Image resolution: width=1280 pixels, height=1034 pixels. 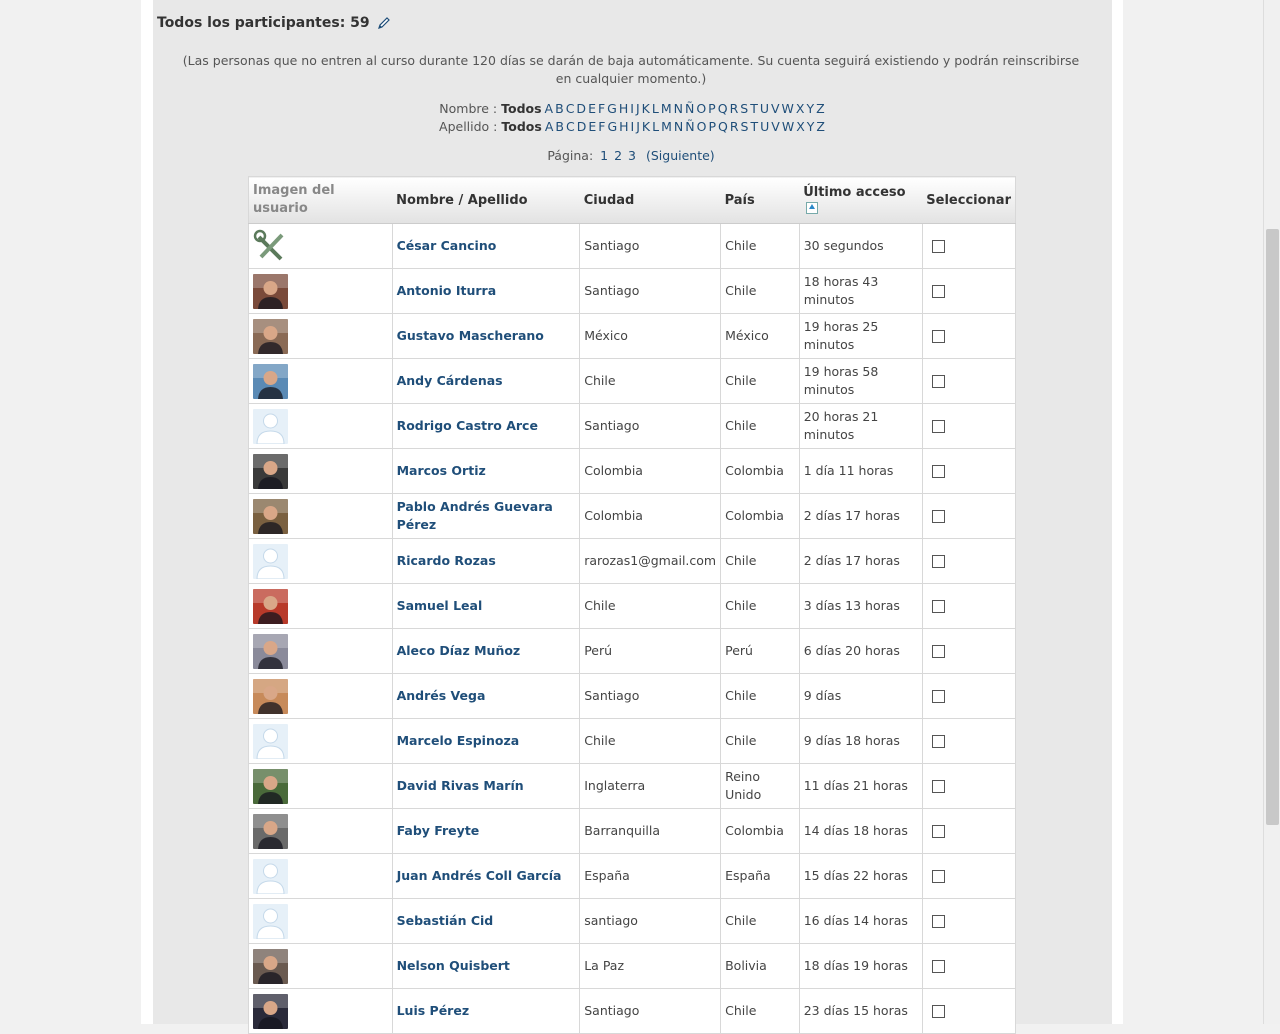 I want to click on user-name-link: Andrés Vega, so click(x=441, y=695).